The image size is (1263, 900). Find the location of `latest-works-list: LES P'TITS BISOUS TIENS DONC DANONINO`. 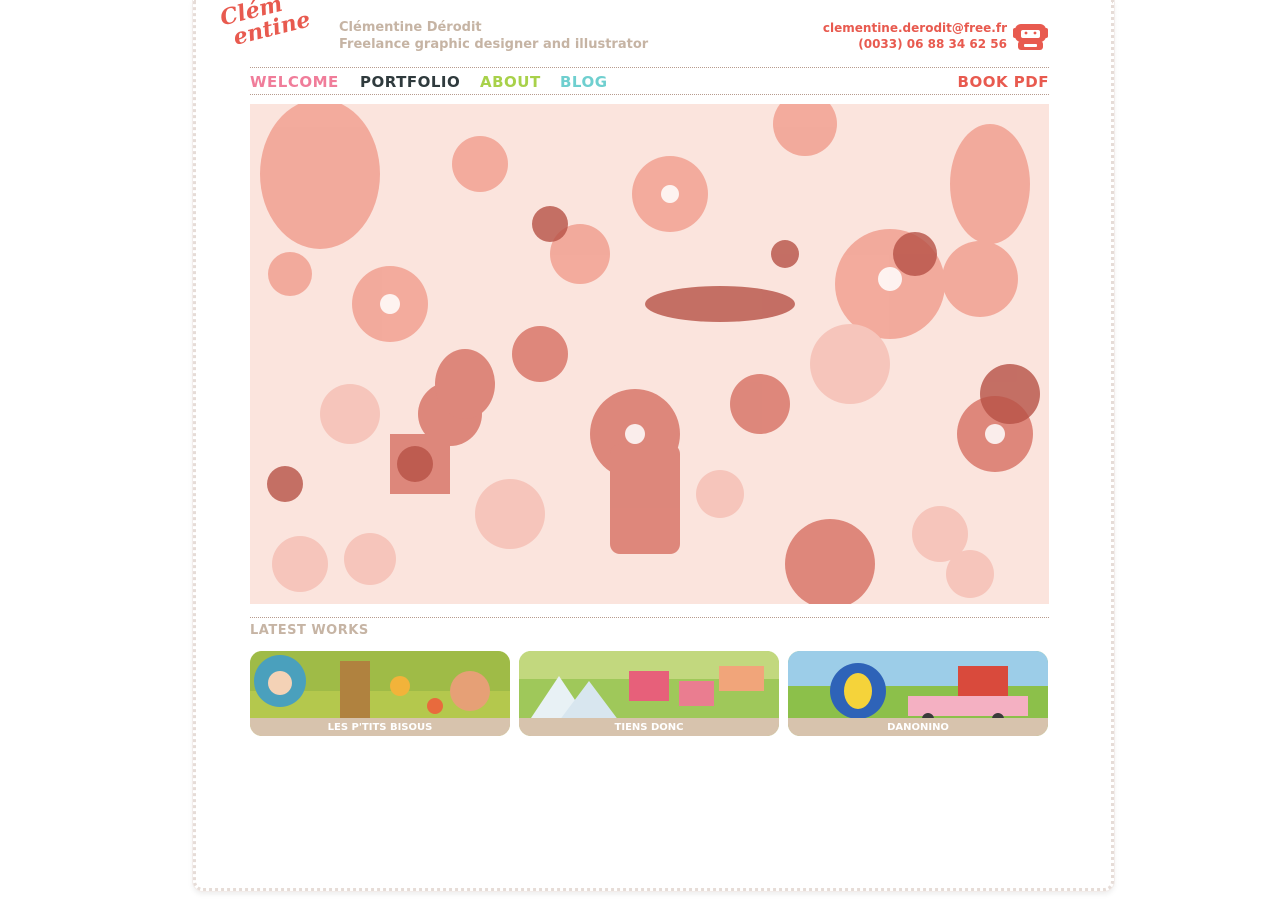

latest-works-list: LES P'TITS BISOUS TIENS DONC DANONINO is located at coordinates (649, 694).